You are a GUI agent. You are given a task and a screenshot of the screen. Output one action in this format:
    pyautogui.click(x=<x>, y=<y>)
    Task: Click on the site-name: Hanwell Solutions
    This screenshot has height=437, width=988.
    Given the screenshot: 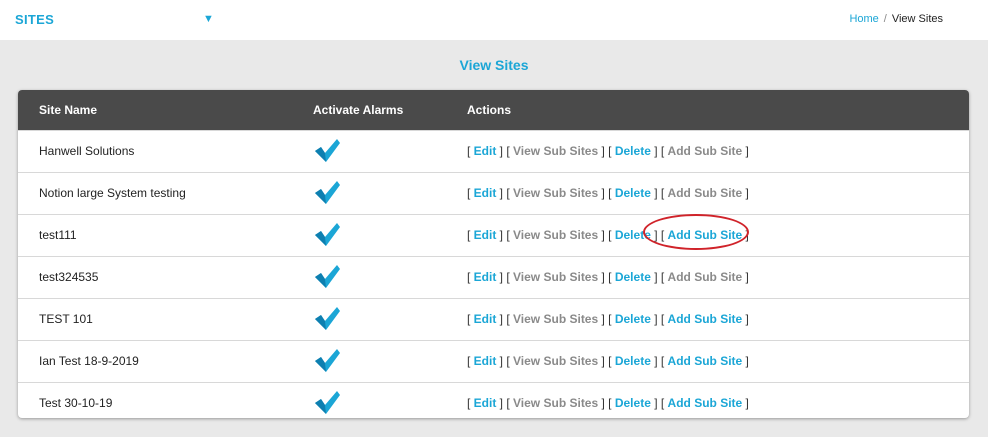 What is the action you would take?
    pyautogui.click(x=87, y=151)
    